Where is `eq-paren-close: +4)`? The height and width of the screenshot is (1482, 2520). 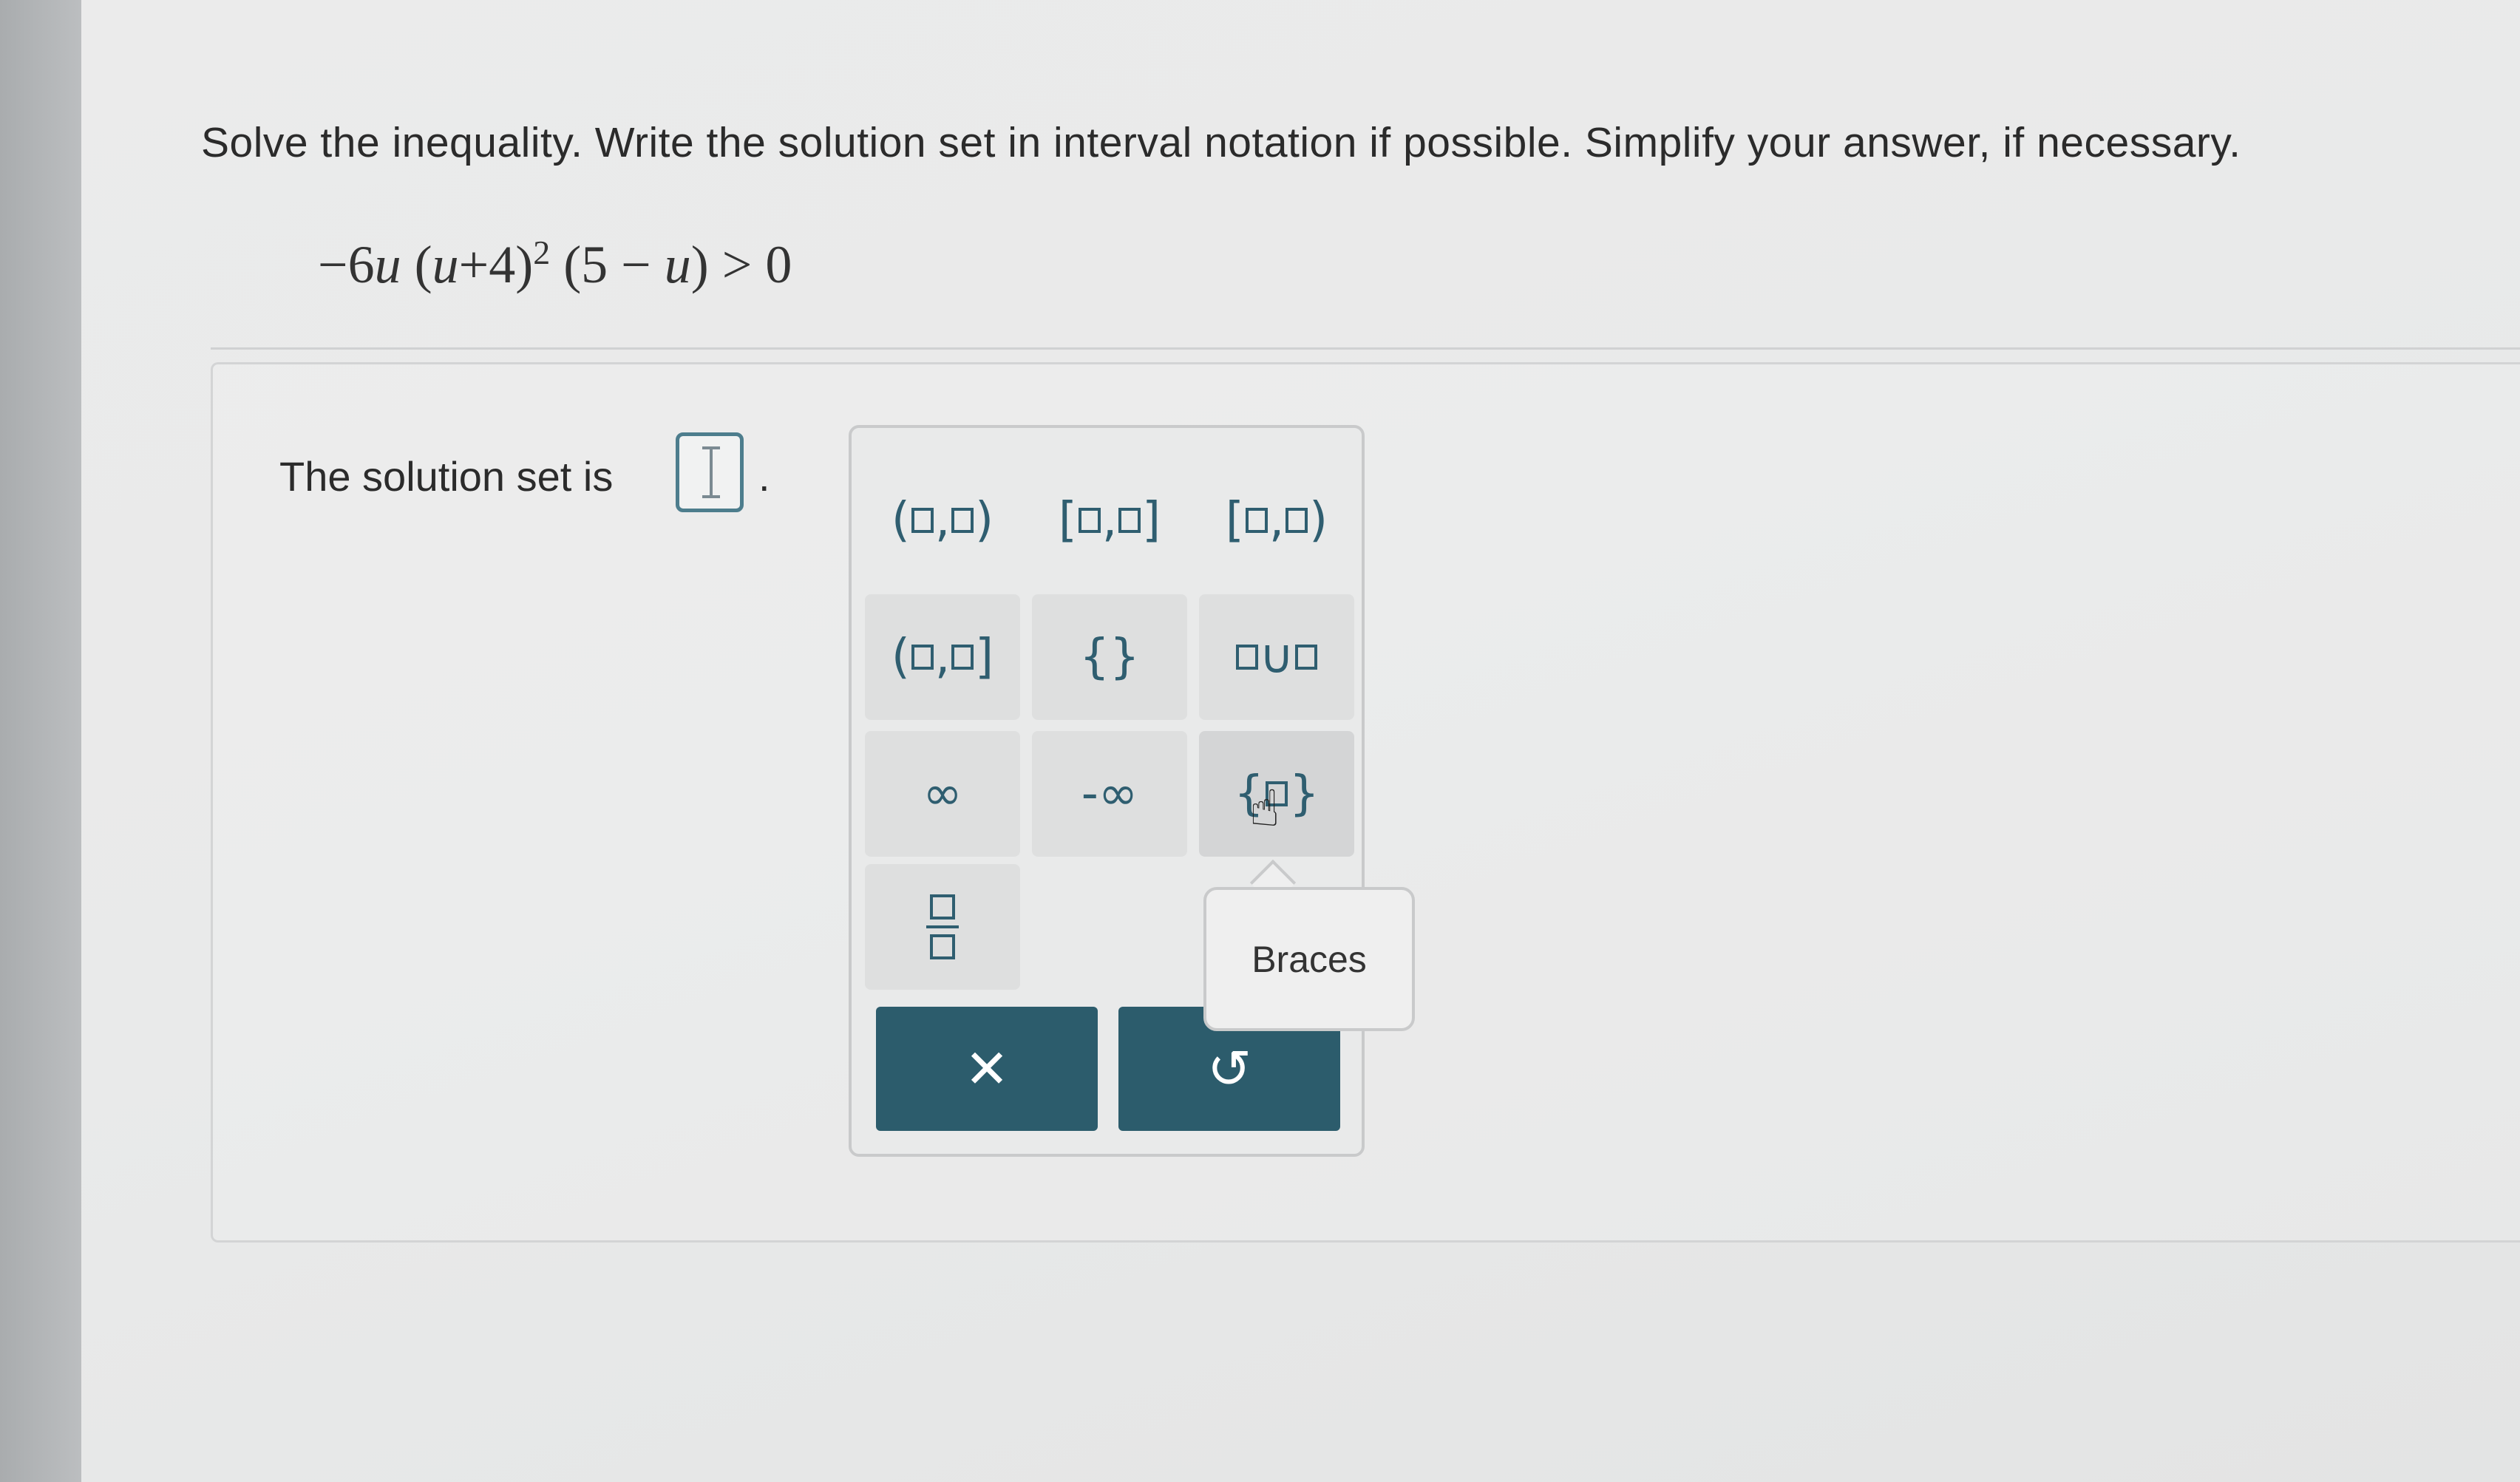
eq-paren-close: +4) is located at coordinates (496, 264).